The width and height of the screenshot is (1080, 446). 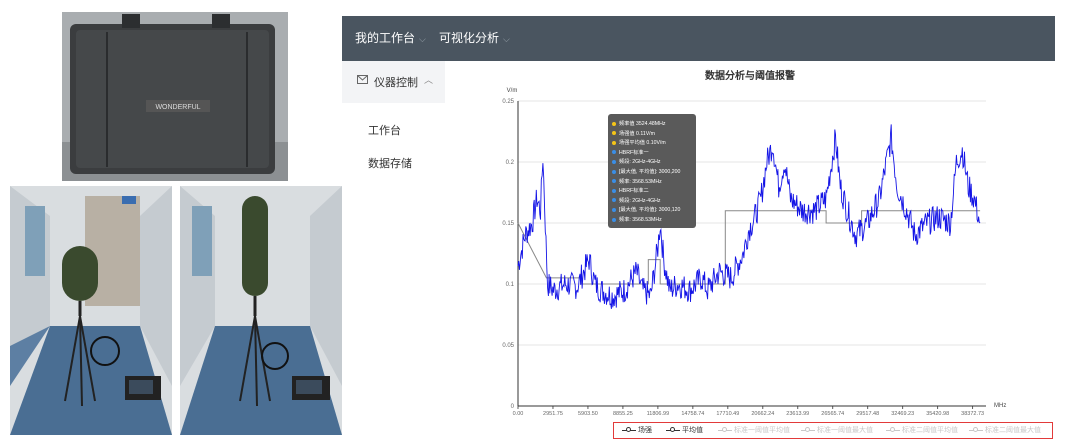 What do you see at coordinates (508, 346) in the screenshot?
I see `y-tick-label: 0.05` at bounding box center [508, 346].